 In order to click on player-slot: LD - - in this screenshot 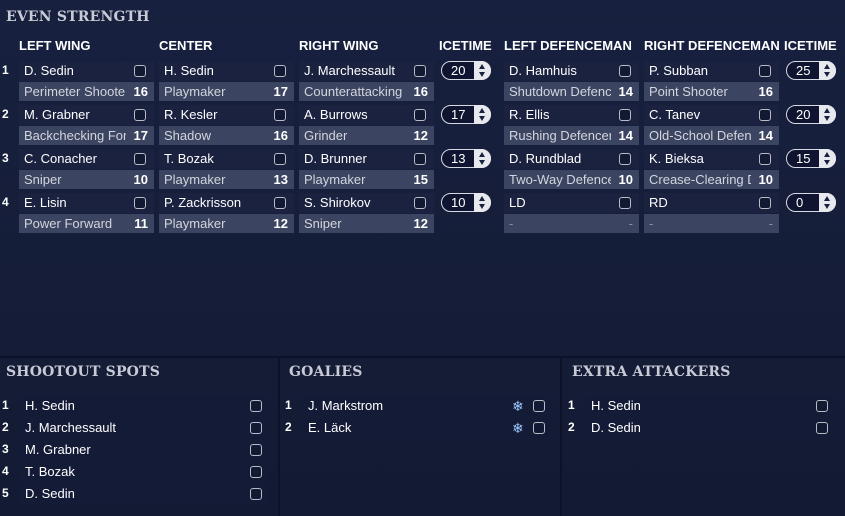, I will do `click(571, 213)`.